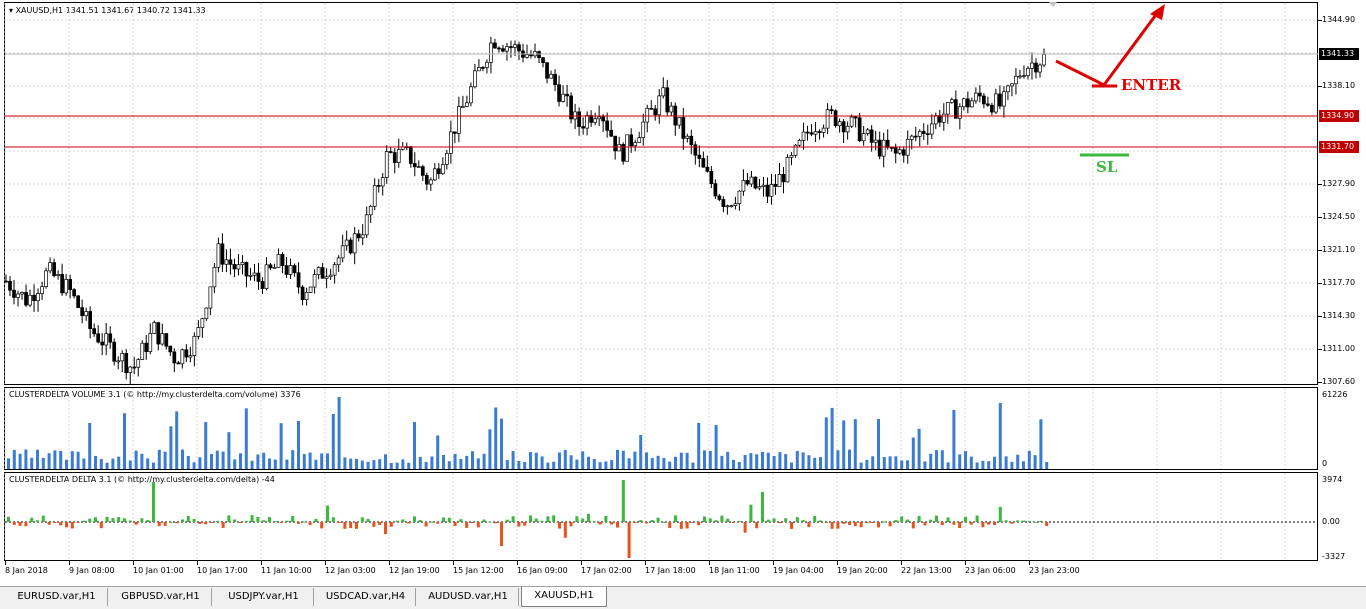  I want to click on chart-tab: USDCAD.var,H4, so click(366, 597).